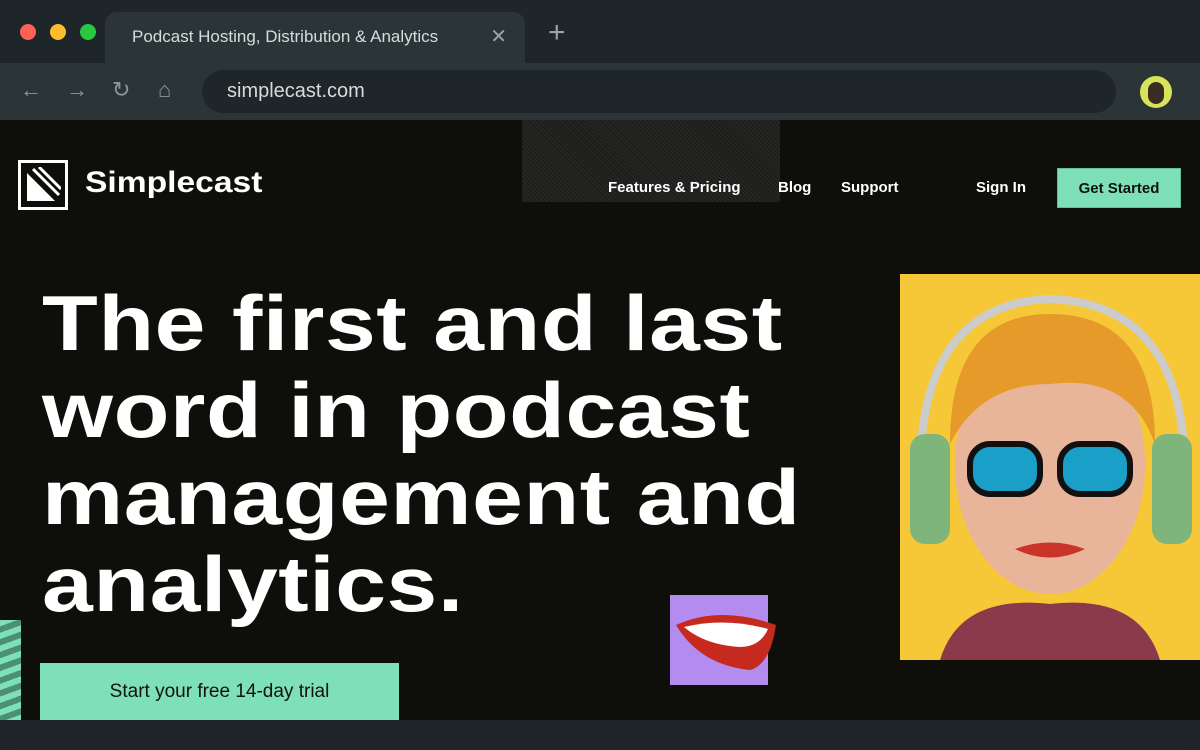  What do you see at coordinates (396, 410) in the screenshot?
I see `headline-line: word in podcast` at bounding box center [396, 410].